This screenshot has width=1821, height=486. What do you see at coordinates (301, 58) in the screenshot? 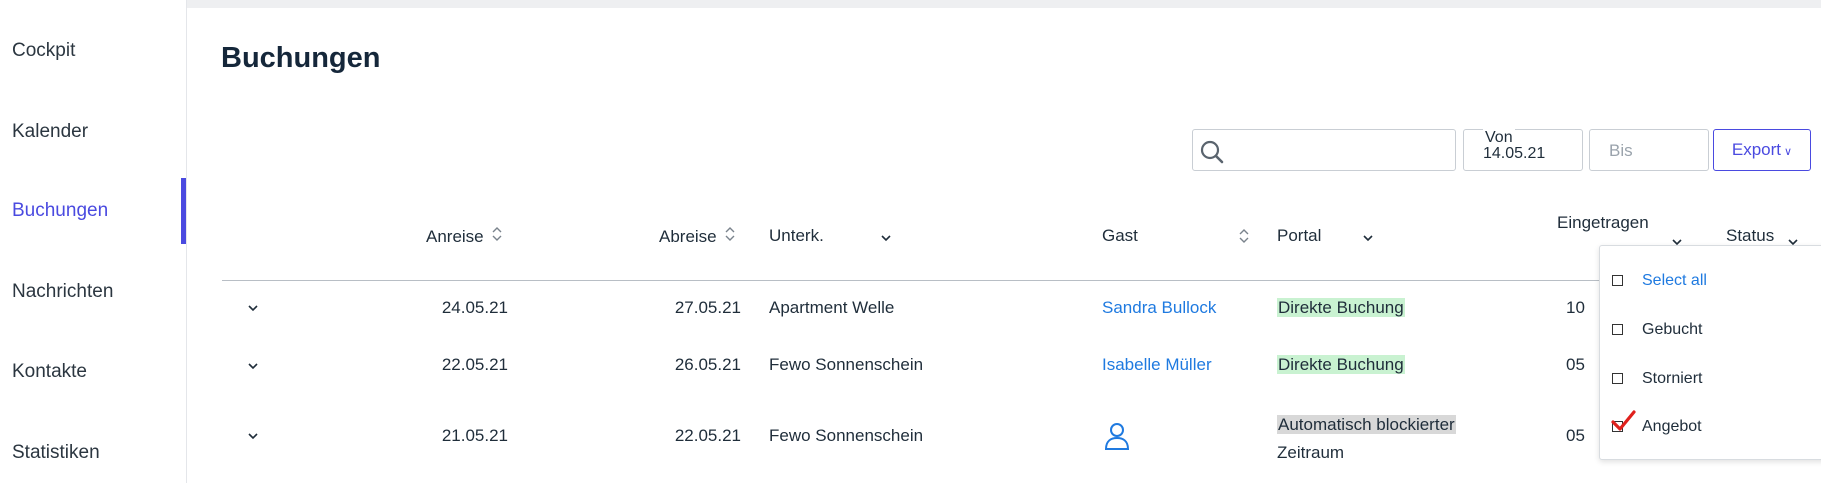
I see `page-title: Buchungen` at bounding box center [301, 58].